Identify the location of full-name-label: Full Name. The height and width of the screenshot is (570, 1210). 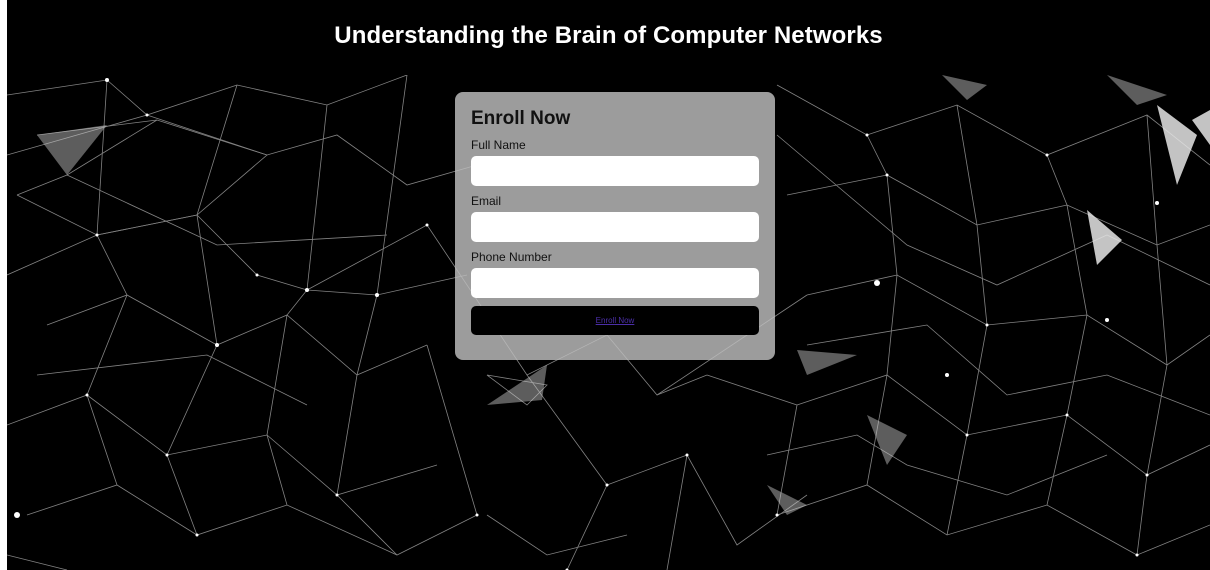
(498, 145).